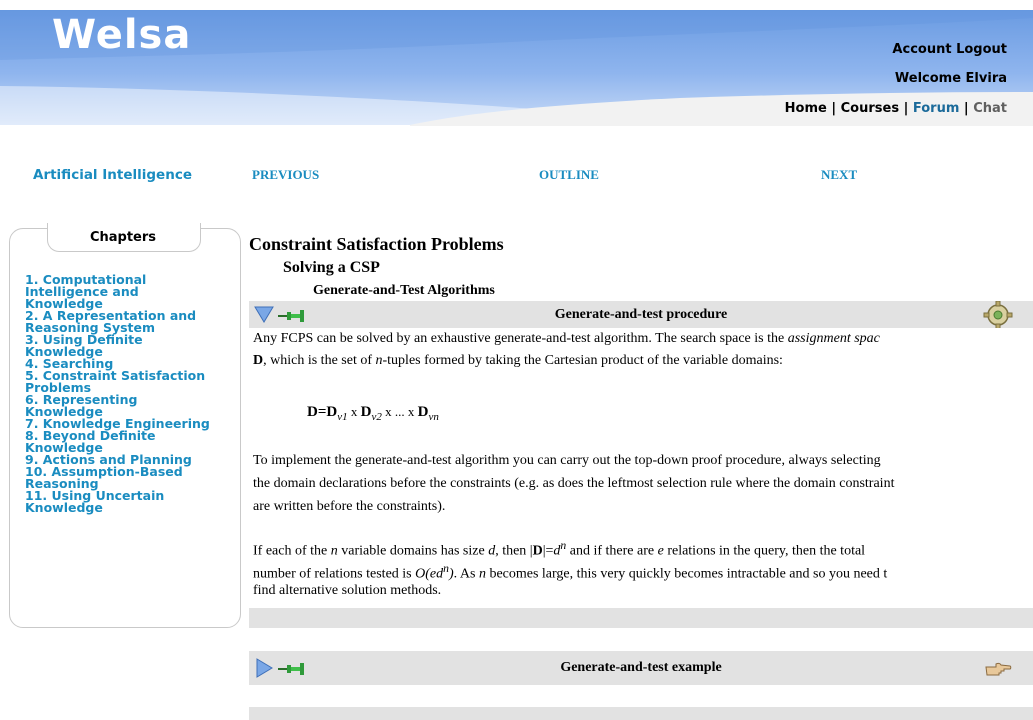 The width and height of the screenshot is (1033, 720). I want to click on formula-part: D=D, so click(322, 412).